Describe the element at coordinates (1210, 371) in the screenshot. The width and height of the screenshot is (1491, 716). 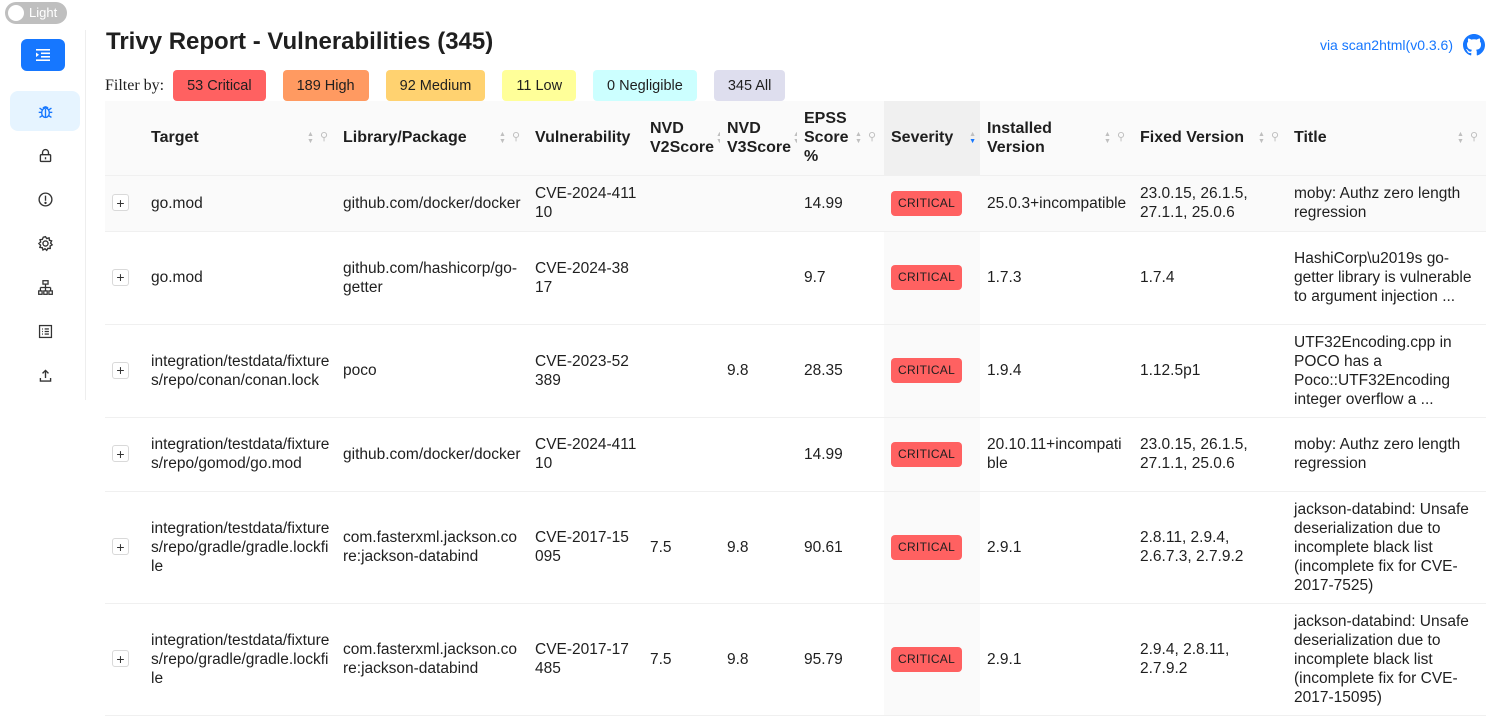
I see `fixed-version-cell: 1.12.5p1` at that location.